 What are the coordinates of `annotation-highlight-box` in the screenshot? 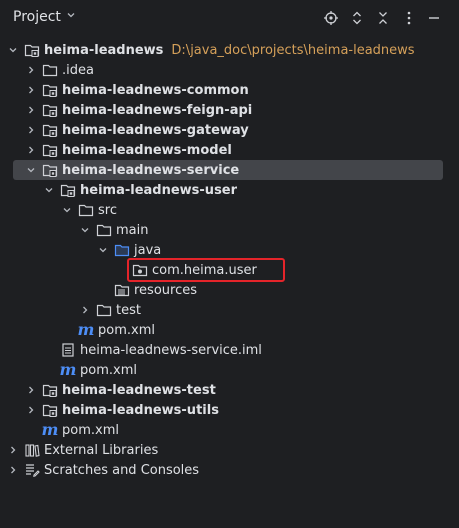 It's located at (206, 270).